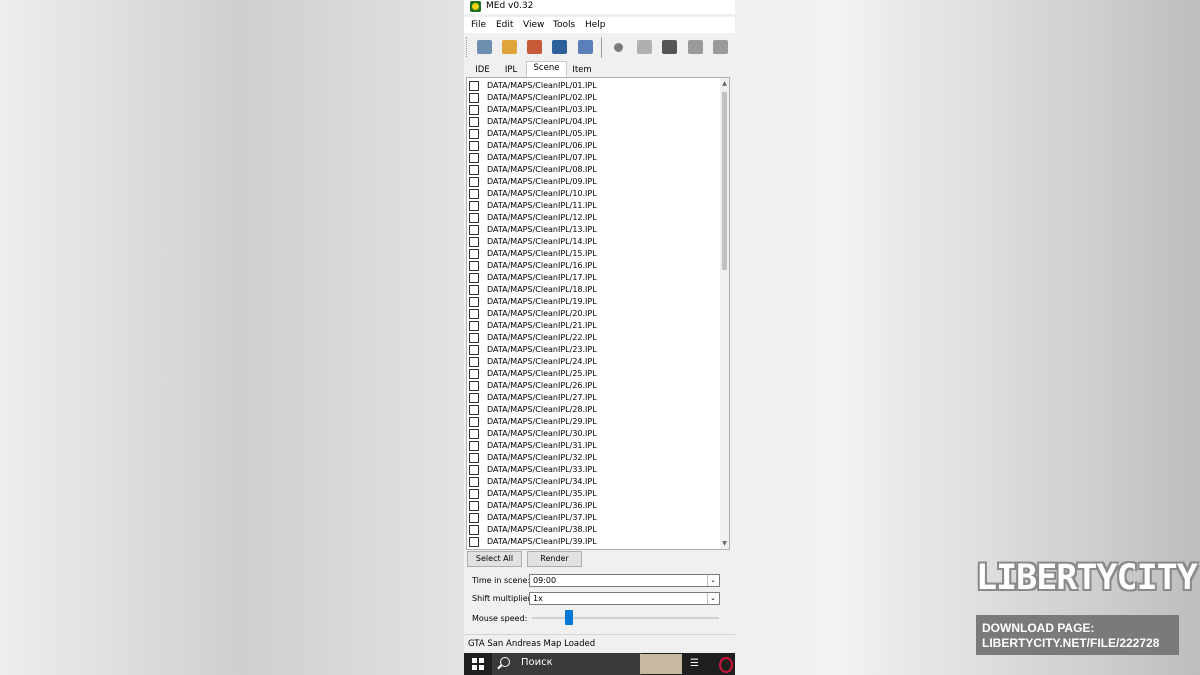 The height and width of the screenshot is (675, 1200). Describe the element at coordinates (585, 47) in the screenshot. I see `brush-button` at that location.